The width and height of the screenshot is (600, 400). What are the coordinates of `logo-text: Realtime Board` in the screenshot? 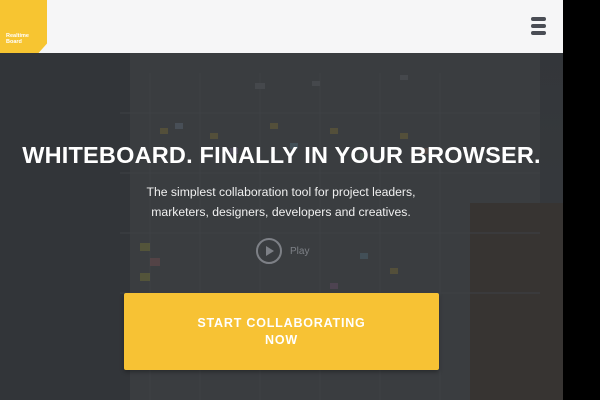 It's located at (17, 39).